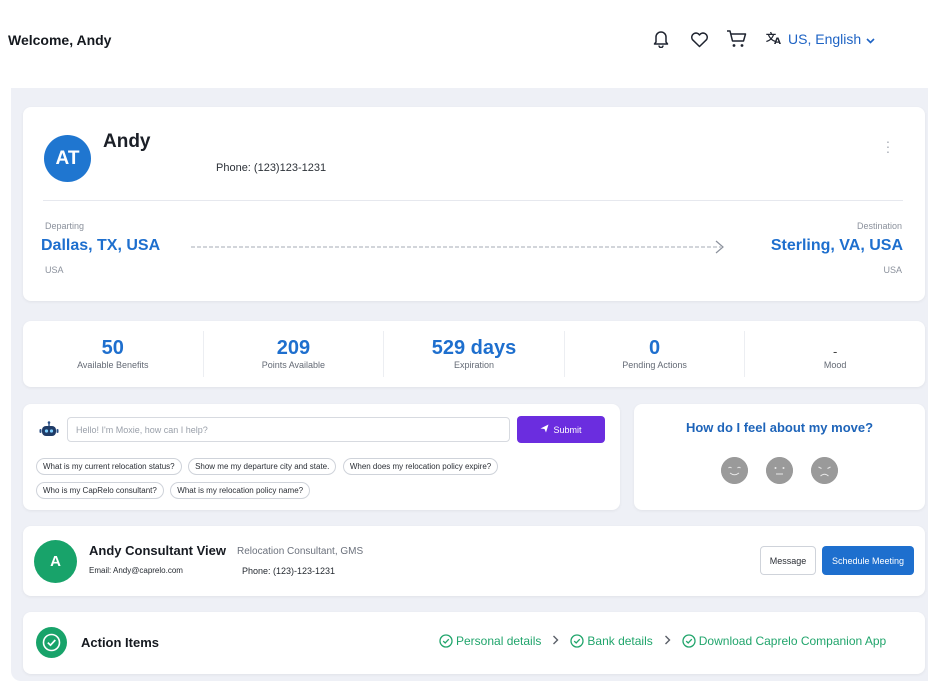 The image size is (928, 681). What do you see at coordinates (655, 348) in the screenshot?
I see `stat-value: 0` at bounding box center [655, 348].